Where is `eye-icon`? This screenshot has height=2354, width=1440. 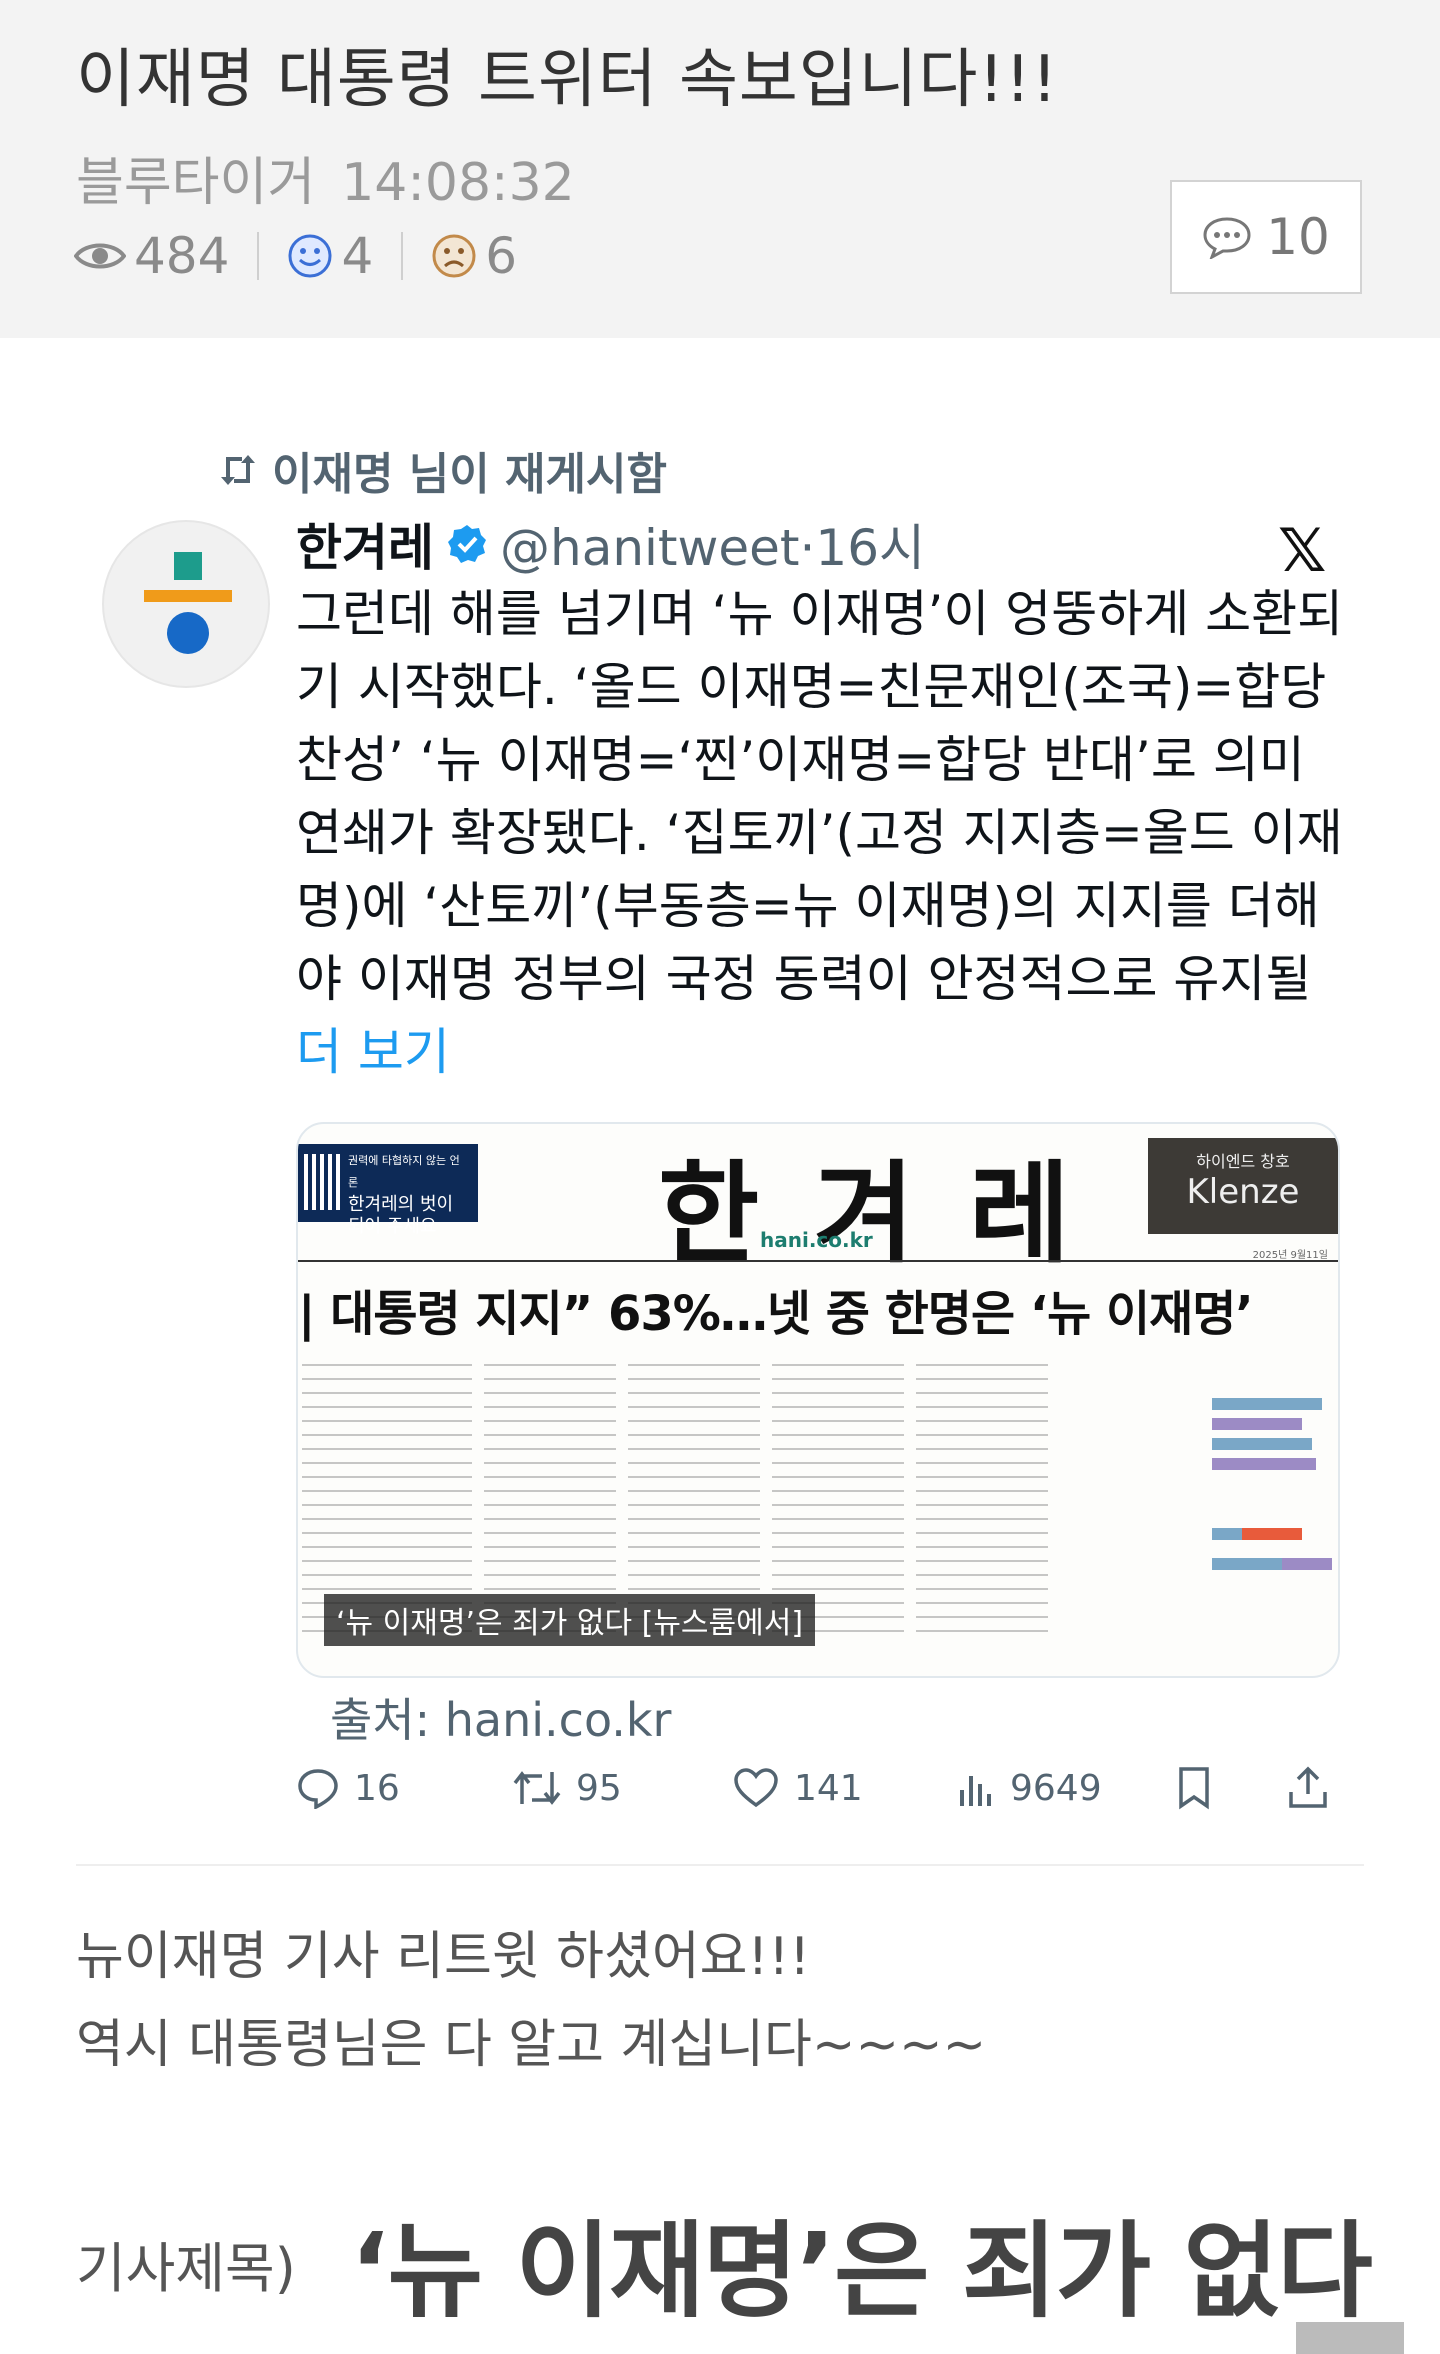
eye-icon is located at coordinates (100, 256).